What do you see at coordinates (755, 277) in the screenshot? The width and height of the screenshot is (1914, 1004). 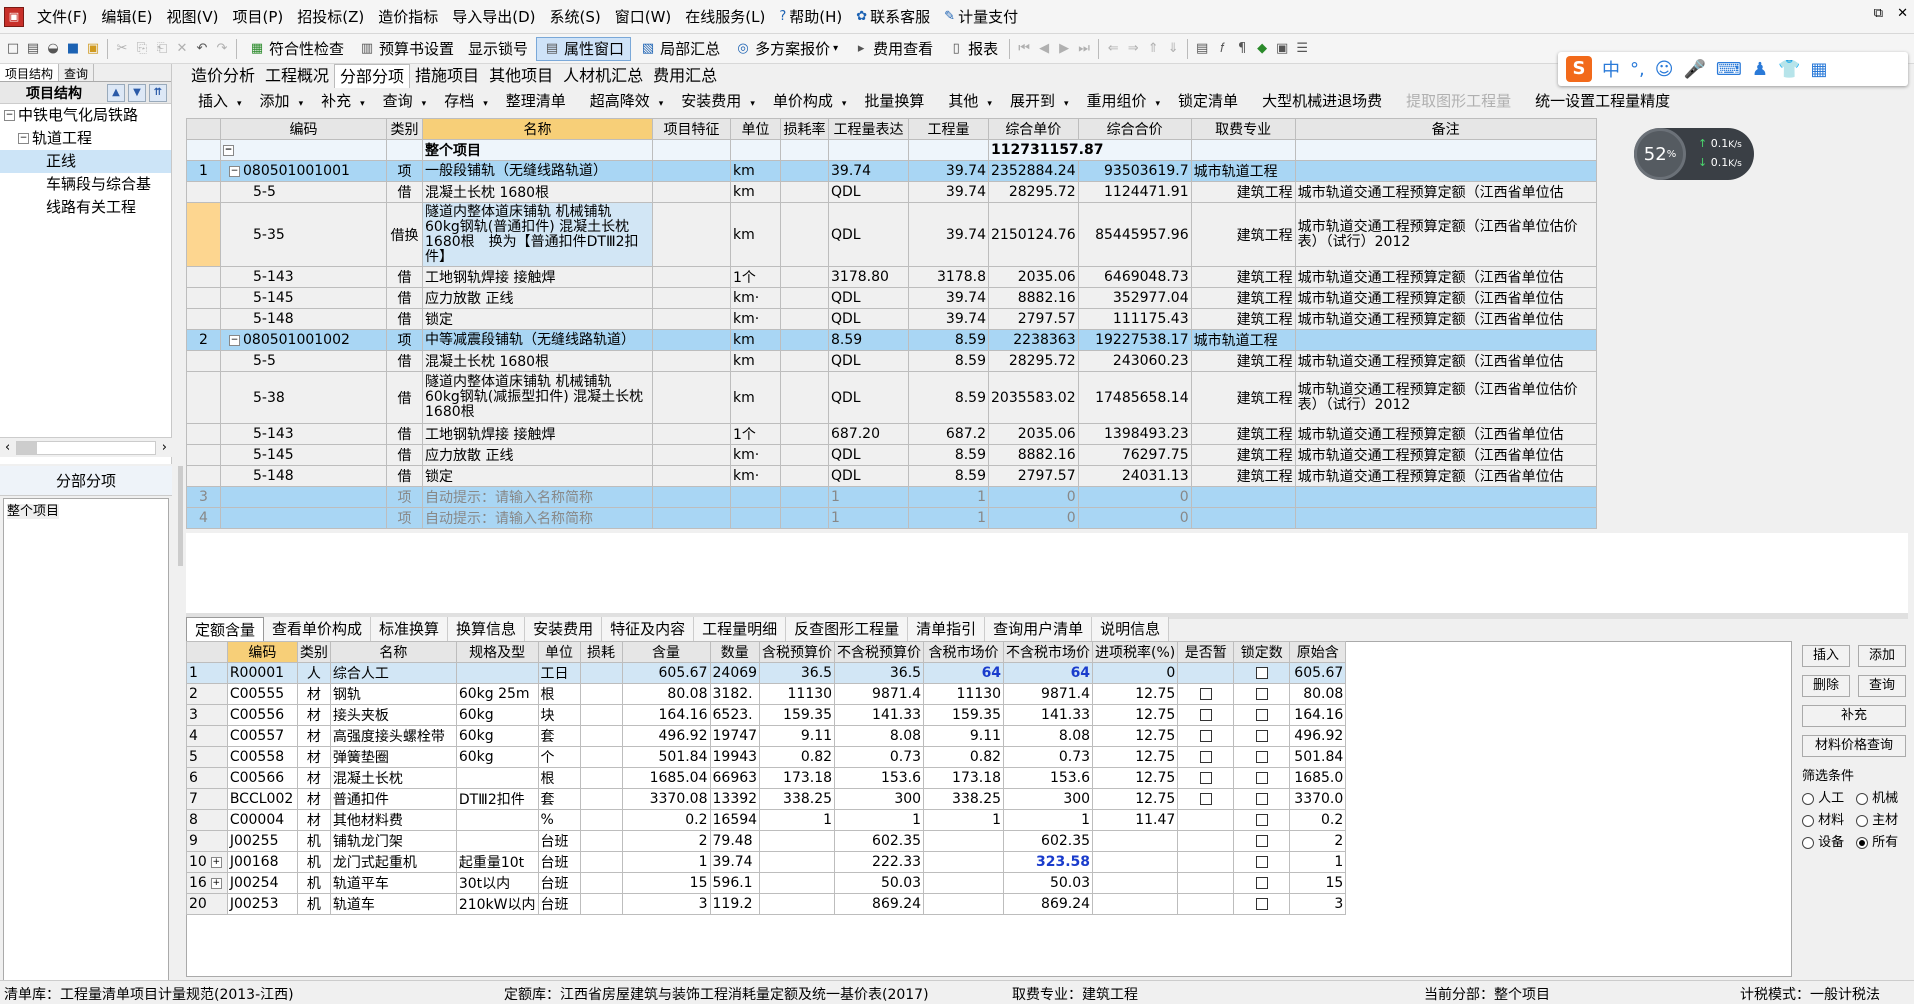 I see `unit-cell: 1个` at bounding box center [755, 277].